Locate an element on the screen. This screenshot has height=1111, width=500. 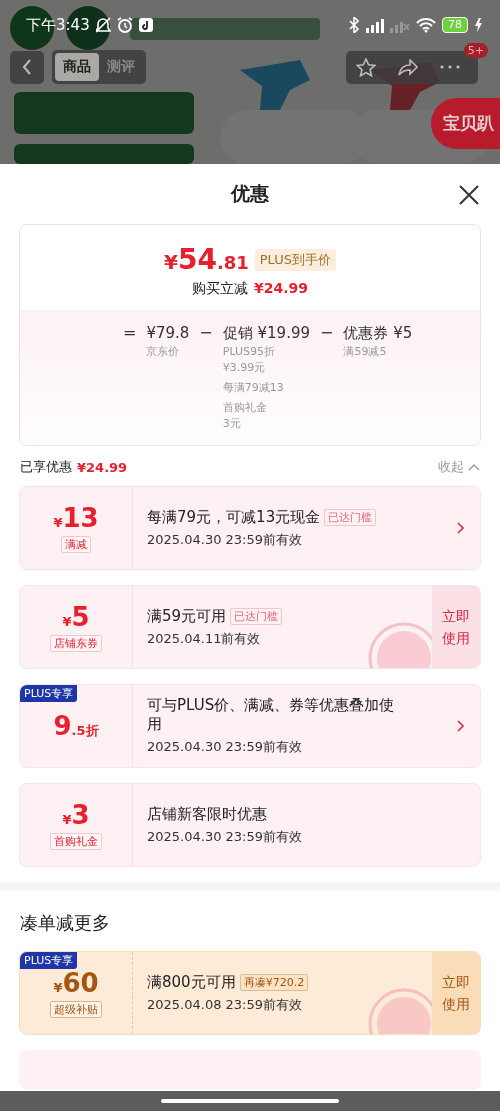
validity-text: 2025.04.11前有效 is located at coordinates (204, 638).